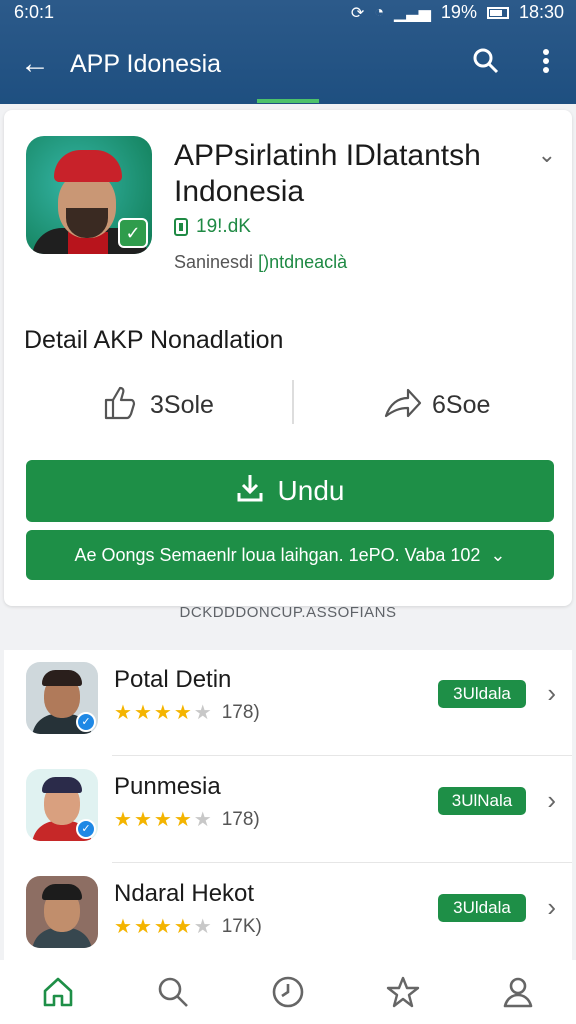 This screenshot has width=576, height=1024. What do you see at coordinates (182, 405) in the screenshot?
I see `like-count: 3Sole` at bounding box center [182, 405].